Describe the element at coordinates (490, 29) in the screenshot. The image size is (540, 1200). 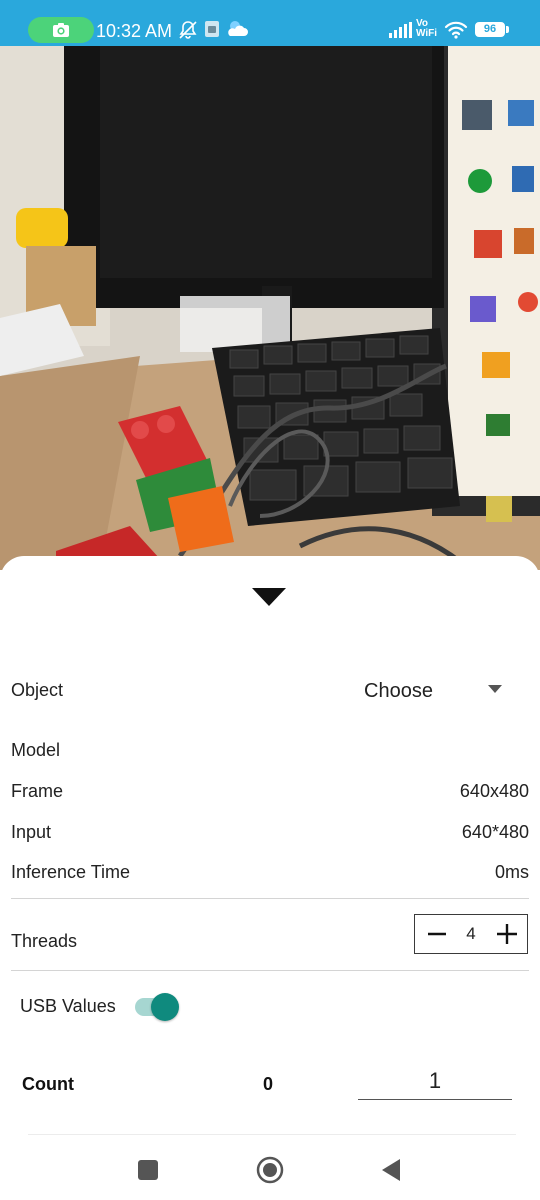
I see `battery-icon: 96` at that location.